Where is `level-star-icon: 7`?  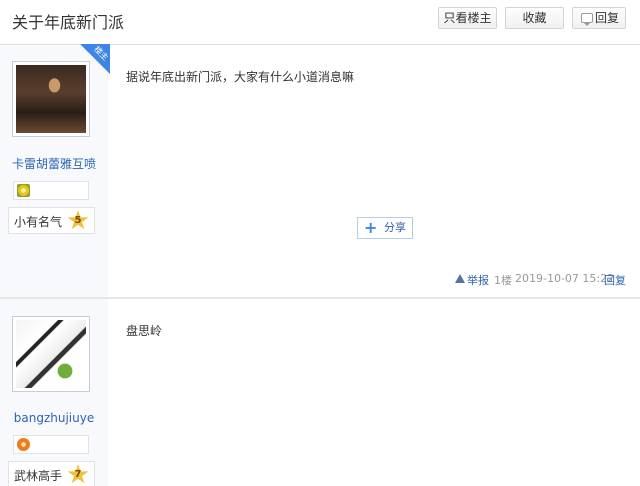
level-star-icon: 7 is located at coordinates (78, 474).